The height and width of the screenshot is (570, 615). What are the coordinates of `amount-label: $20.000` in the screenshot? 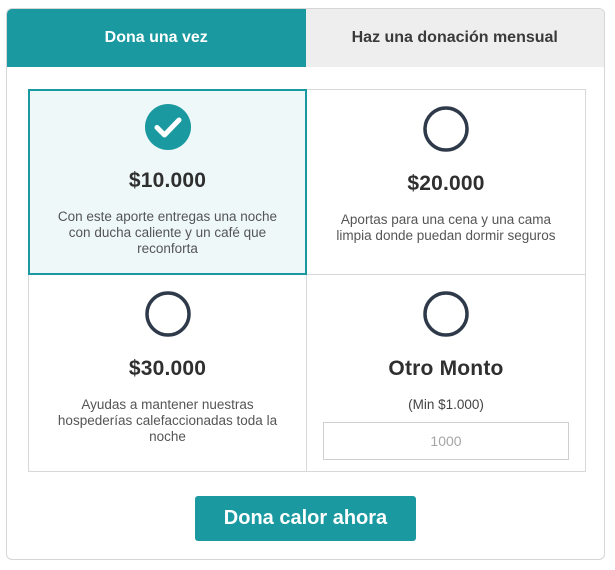 It's located at (446, 183).